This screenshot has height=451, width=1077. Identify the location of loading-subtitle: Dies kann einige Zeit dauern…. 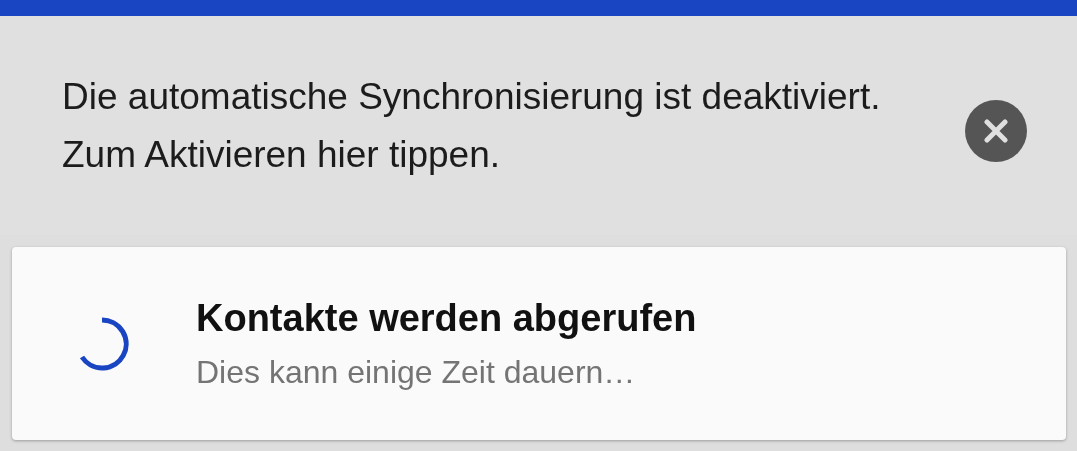
(416, 372).